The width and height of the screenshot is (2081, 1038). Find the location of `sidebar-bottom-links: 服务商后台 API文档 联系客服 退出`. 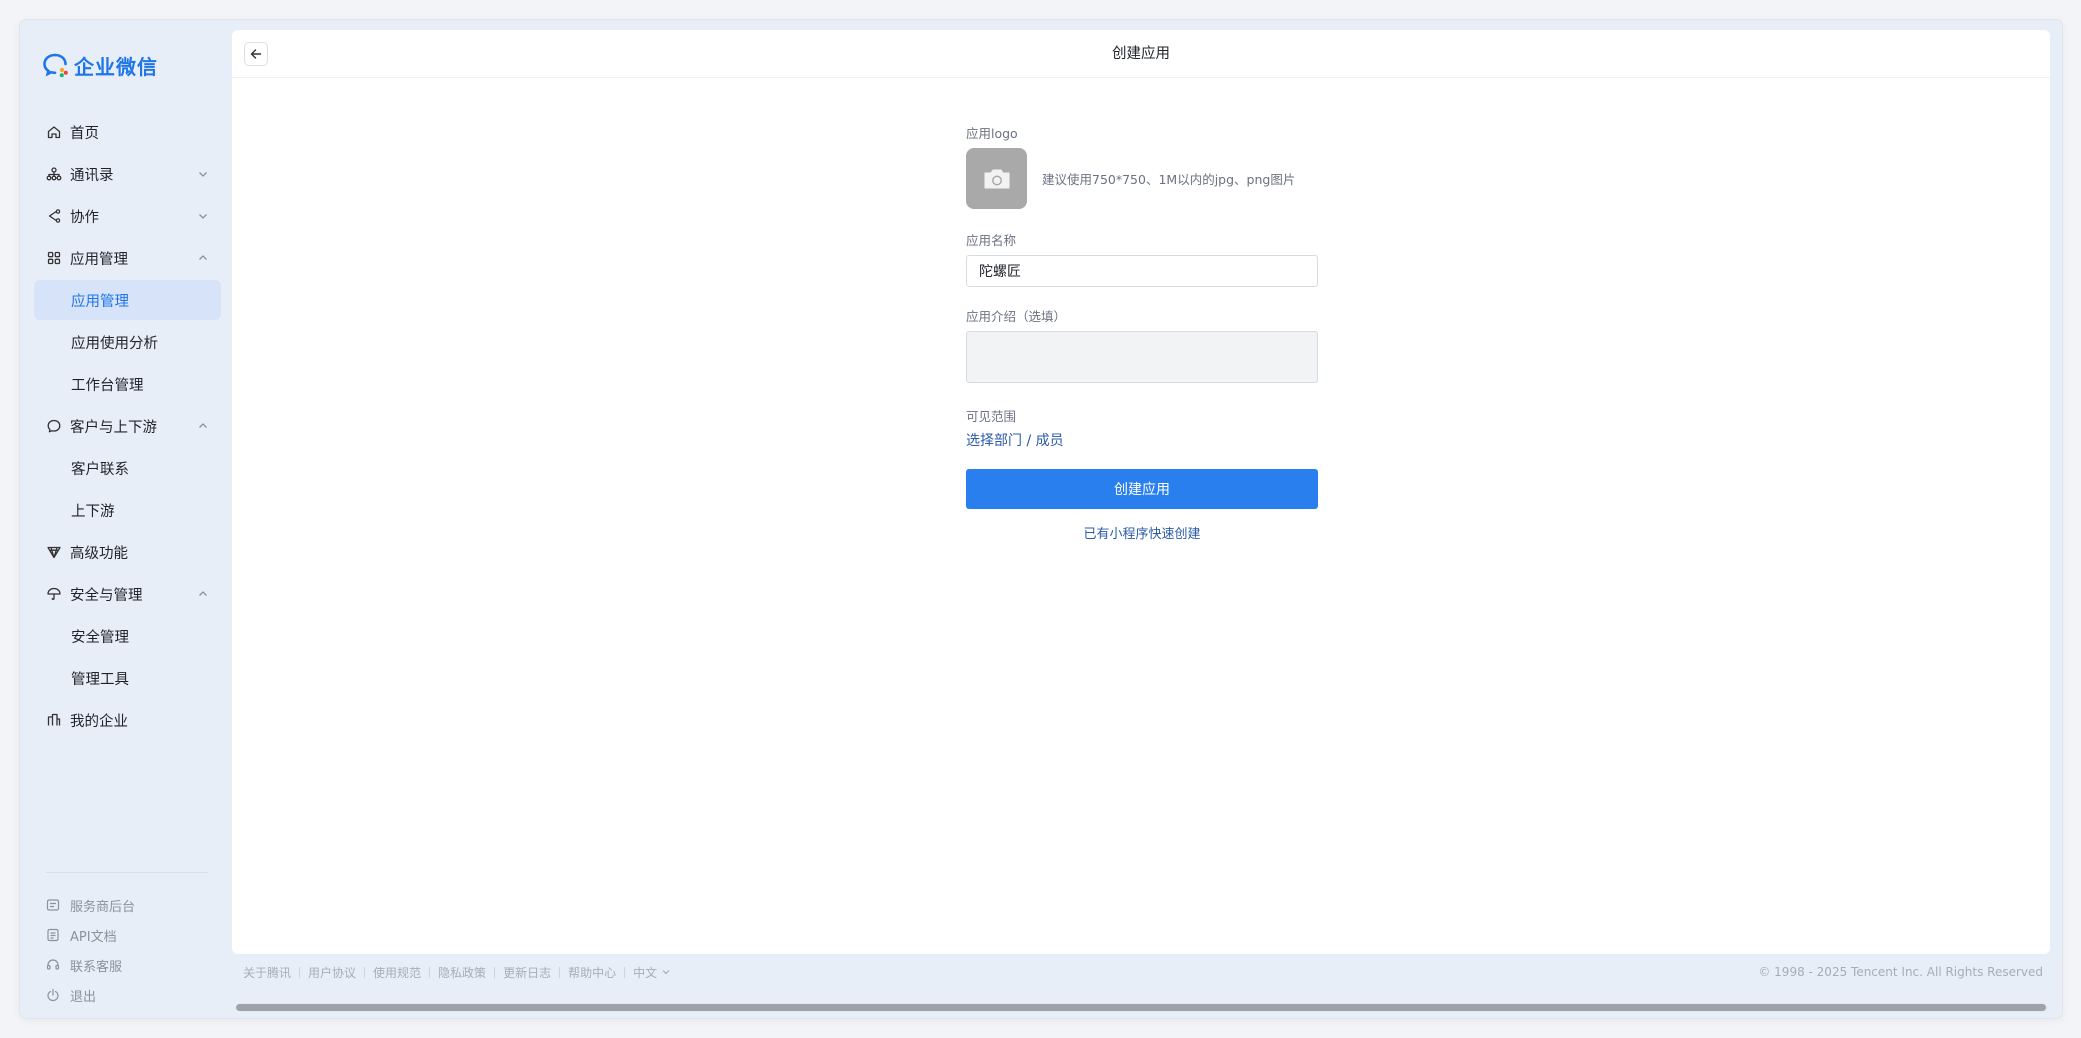

sidebar-bottom-links: 服务商后台 API文档 联系客服 退出 is located at coordinates (131, 950).